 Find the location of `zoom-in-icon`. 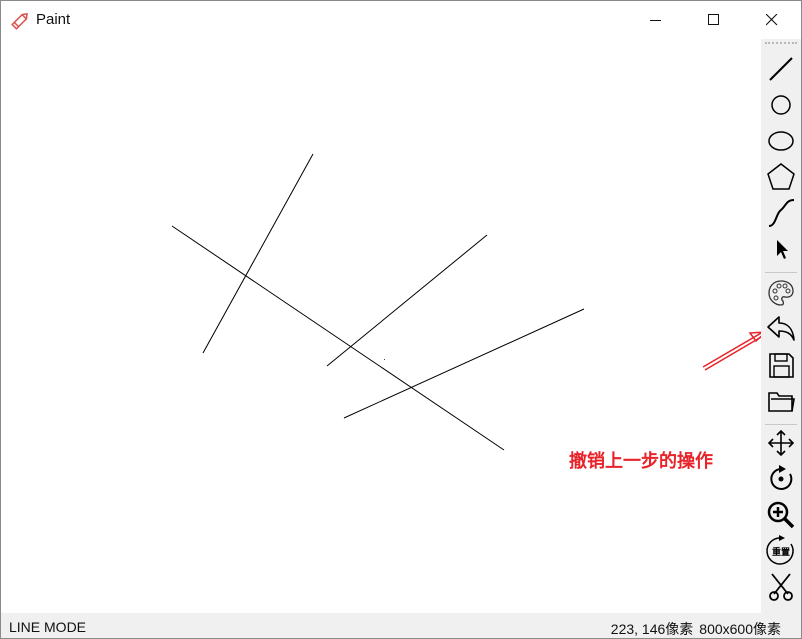

zoom-in-icon is located at coordinates (781, 515).